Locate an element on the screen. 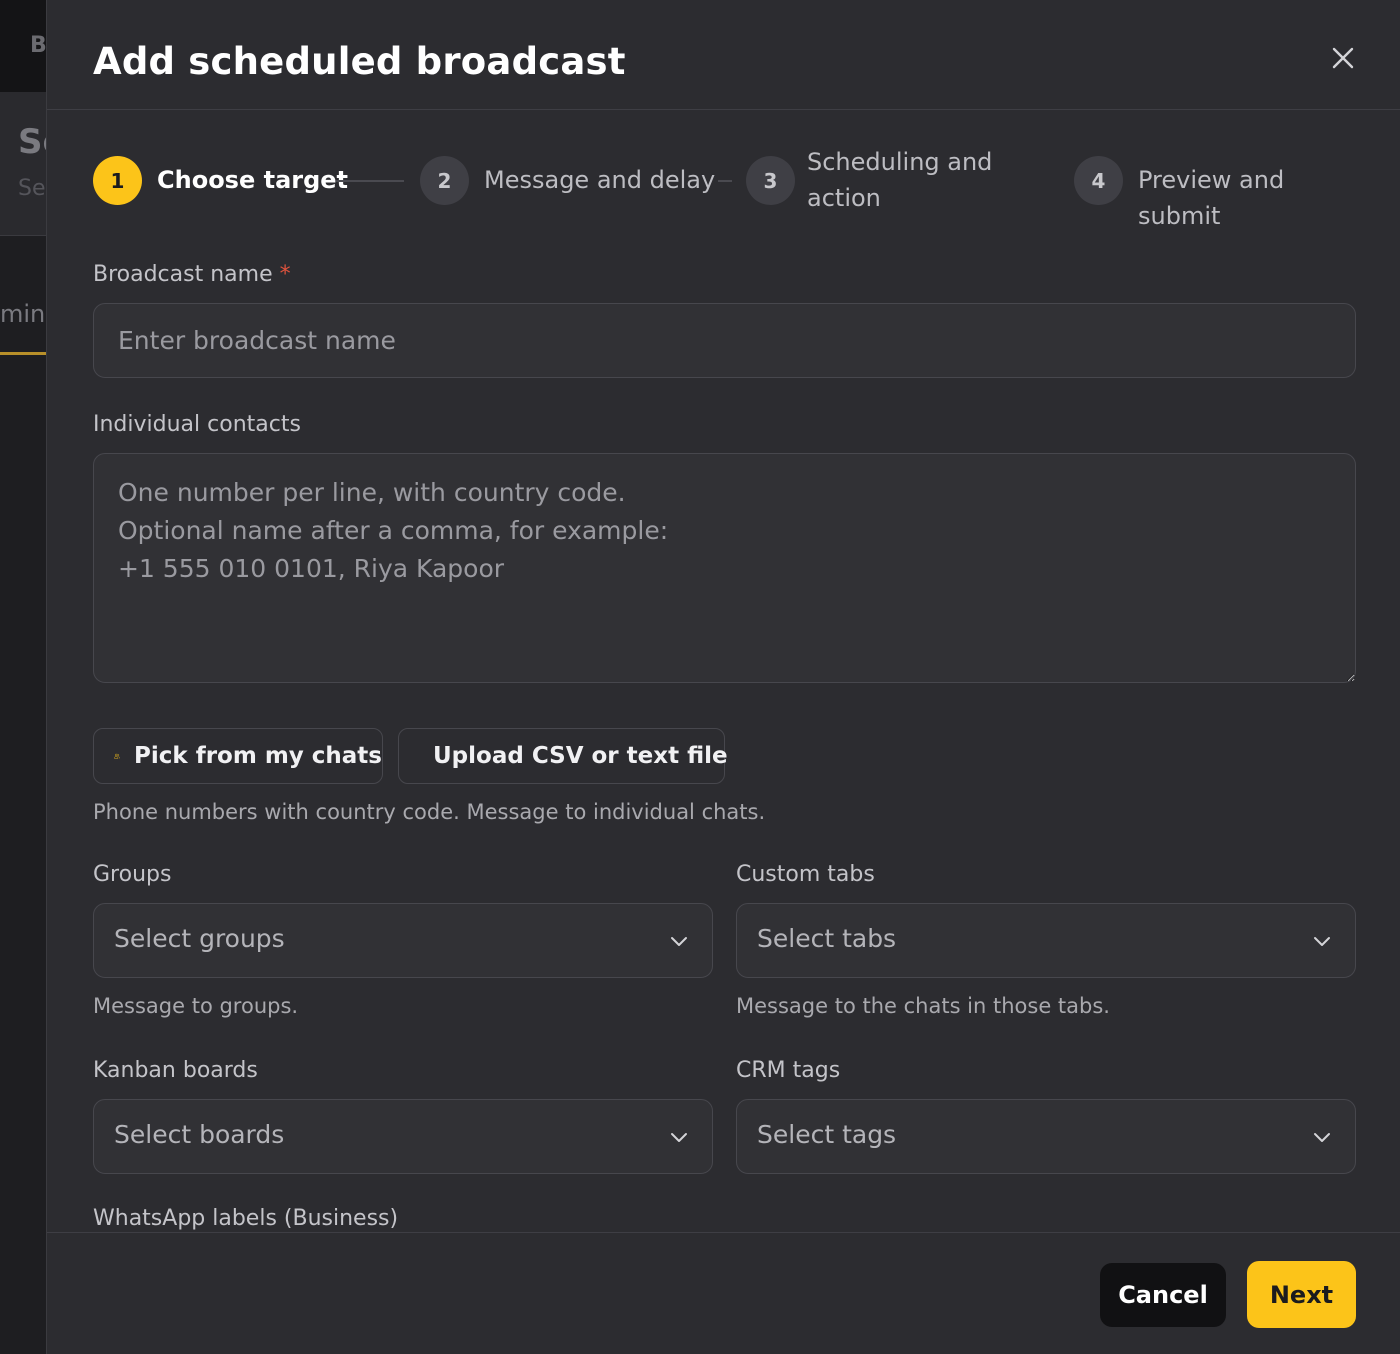 Image resolution: width=1400 pixels, height=1354 pixels. crm-tags-select: Select tags is located at coordinates (1046, 1136).